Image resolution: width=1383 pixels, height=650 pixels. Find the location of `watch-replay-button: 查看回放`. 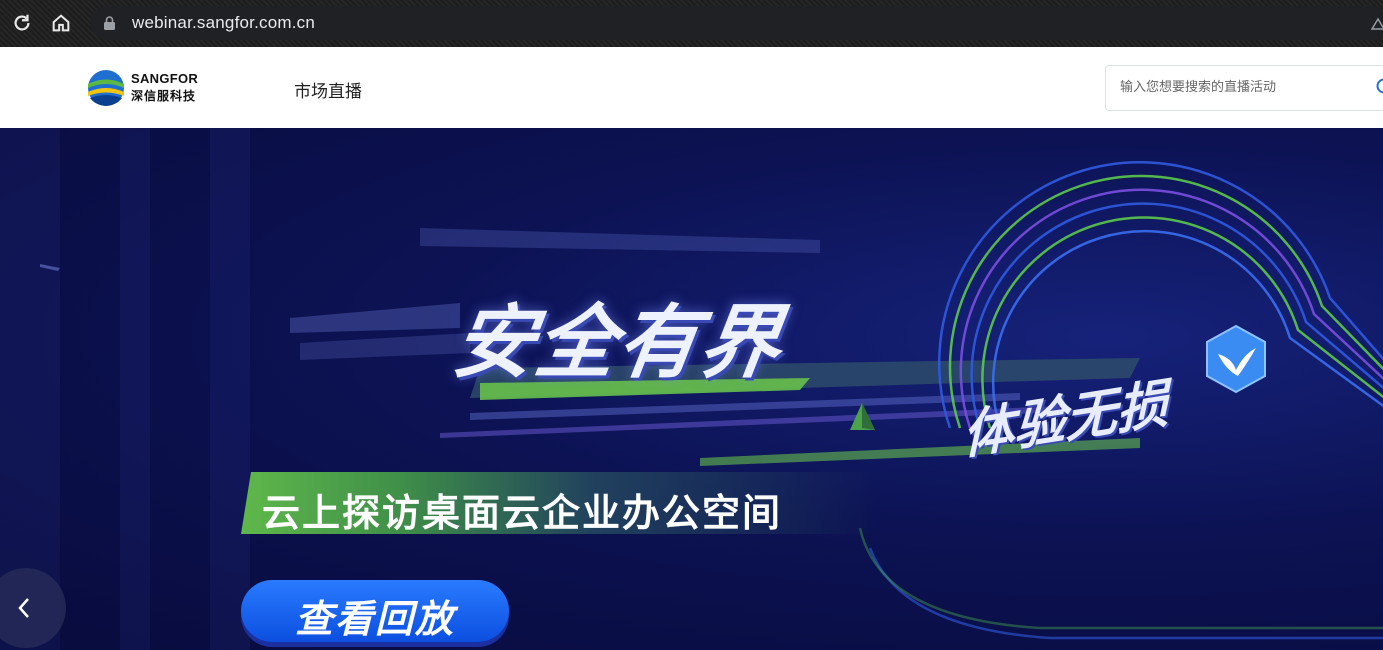

watch-replay-button: 查看回放 is located at coordinates (375, 611).